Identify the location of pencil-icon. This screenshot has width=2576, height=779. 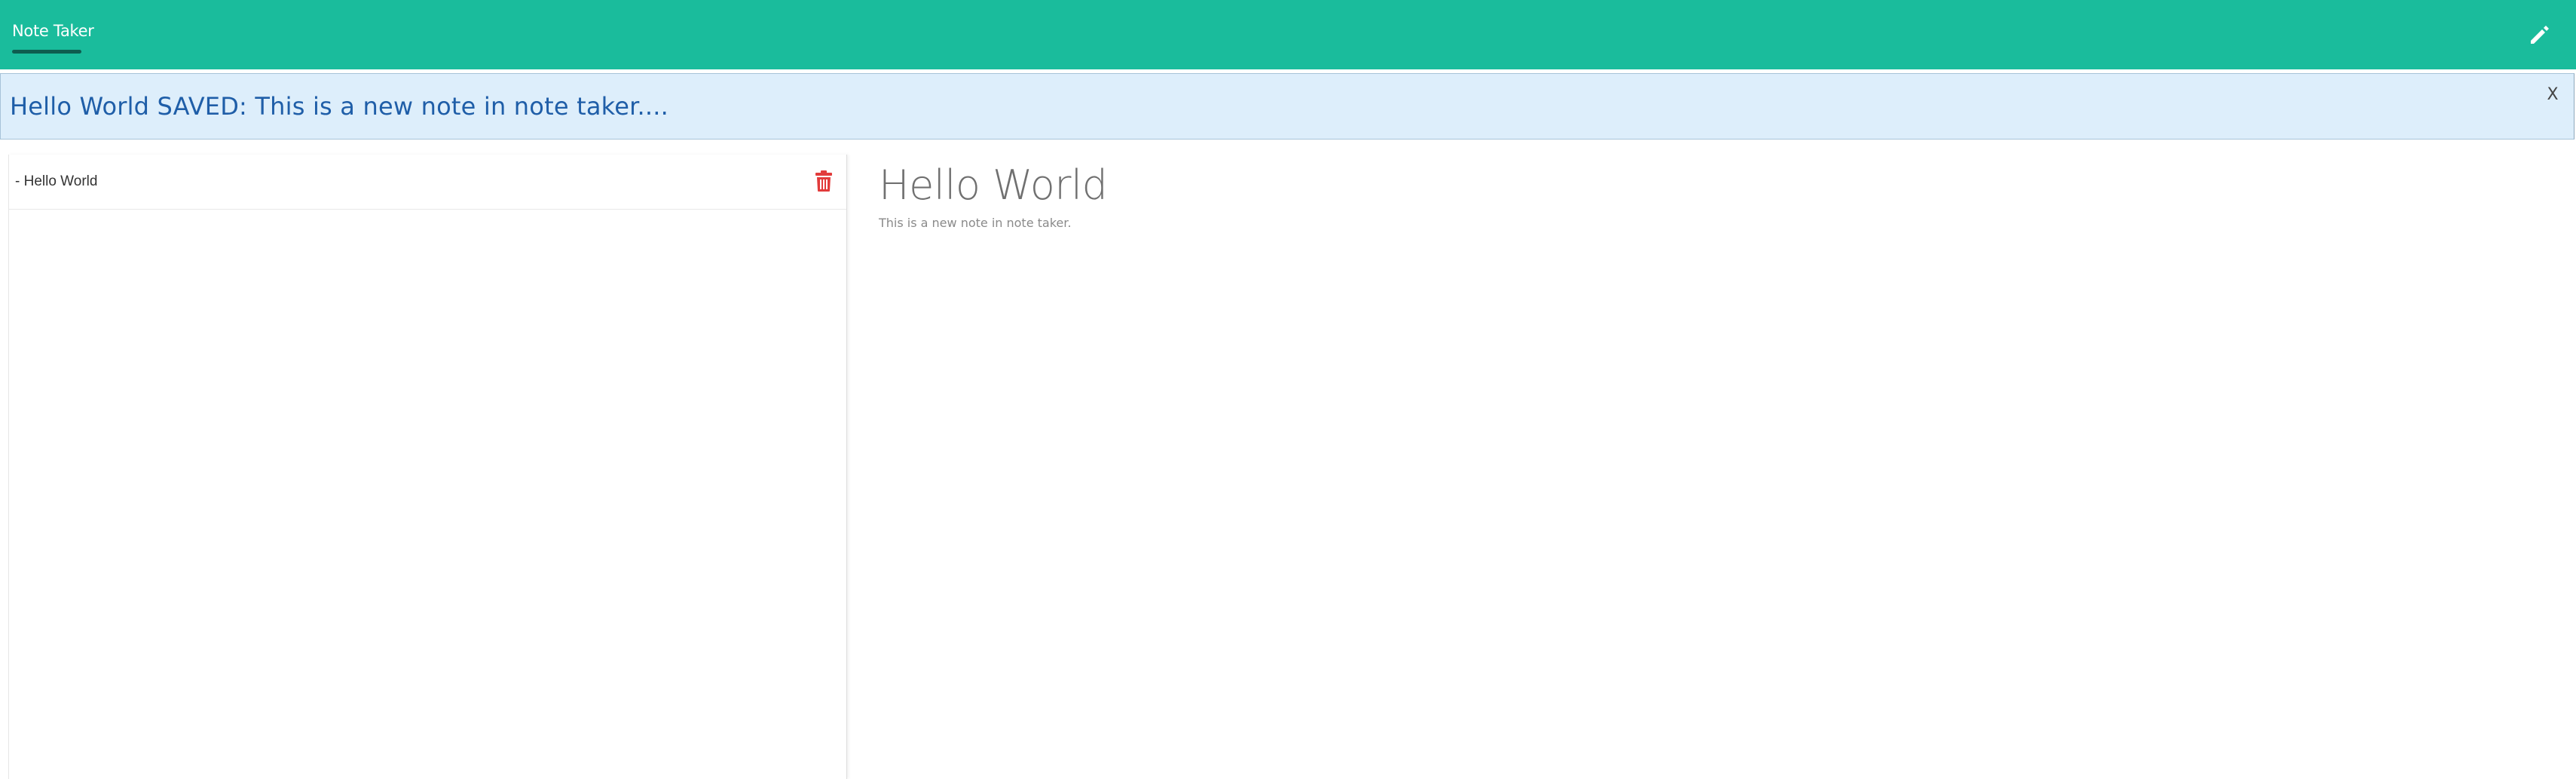
(2540, 35).